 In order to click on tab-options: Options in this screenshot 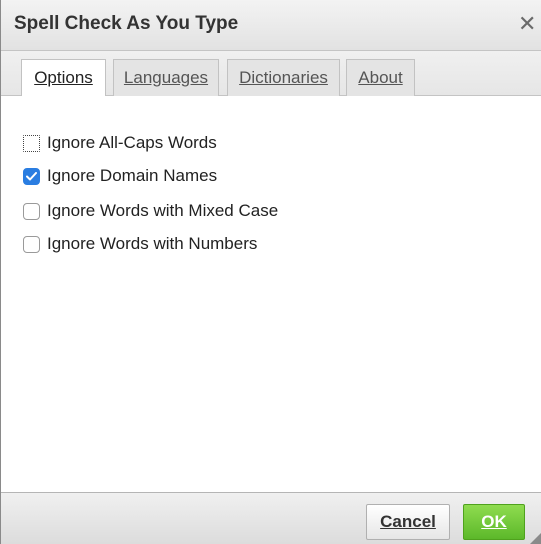, I will do `click(63, 78)`.